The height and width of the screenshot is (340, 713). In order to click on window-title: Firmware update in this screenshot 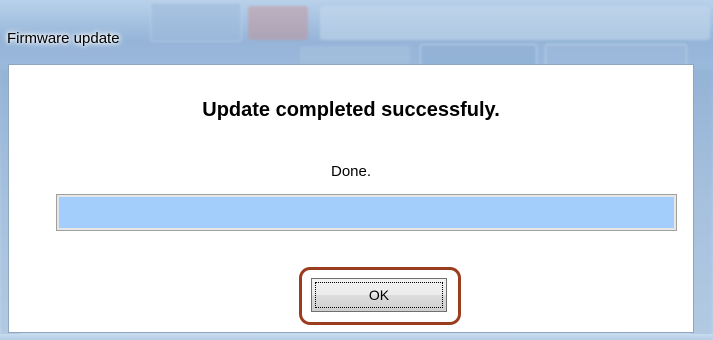, I will do `click(63, 38)`.